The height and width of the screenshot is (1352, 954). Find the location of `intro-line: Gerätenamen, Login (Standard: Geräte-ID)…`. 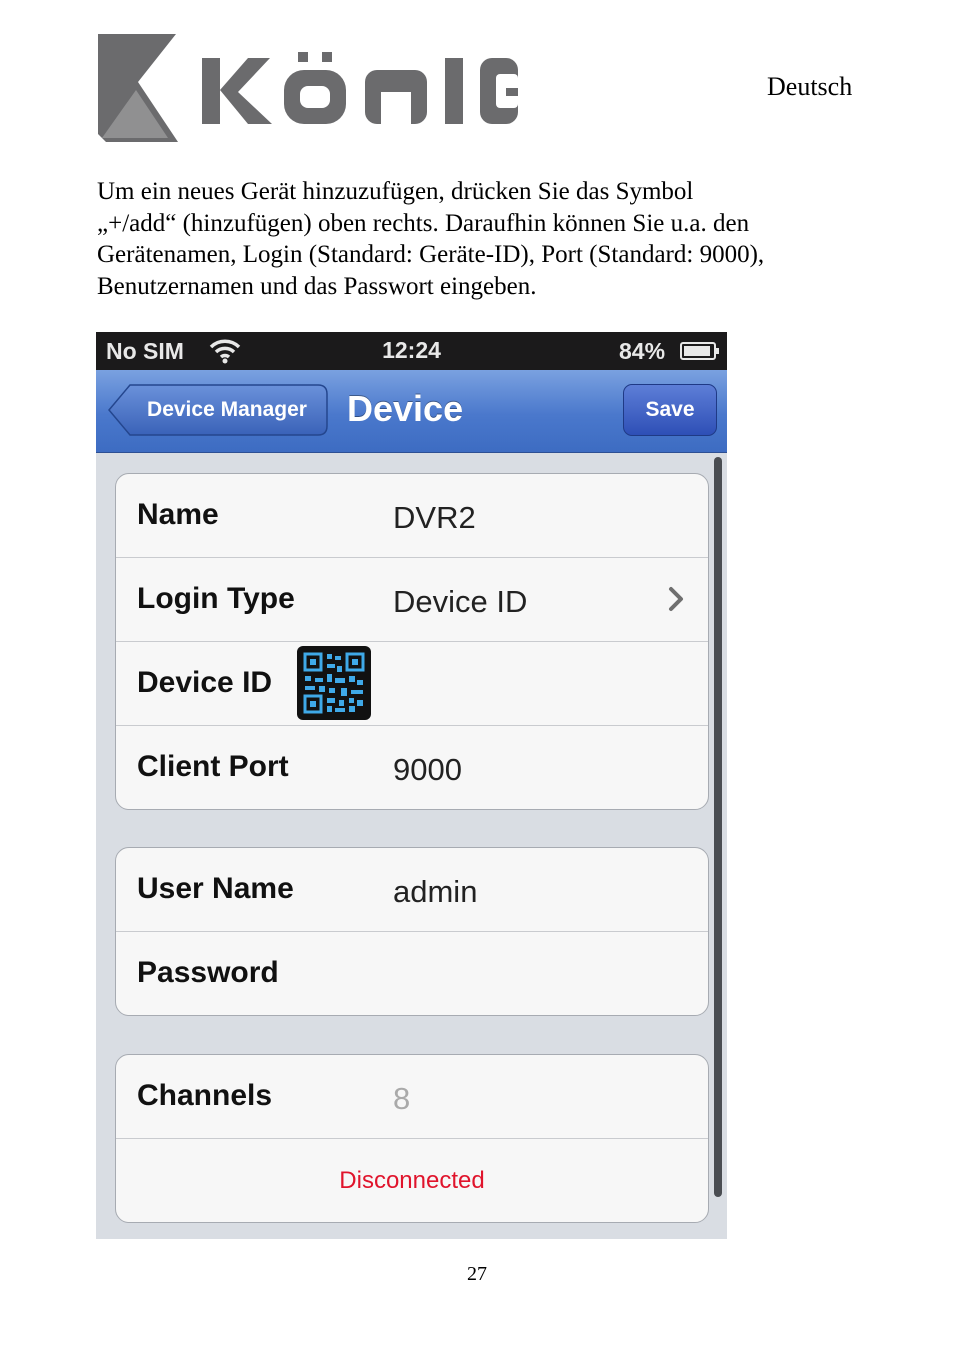

intro-line: Gerätenamen, Login (Standard: Geräte-ID)… is located at coordinates (431, 254).